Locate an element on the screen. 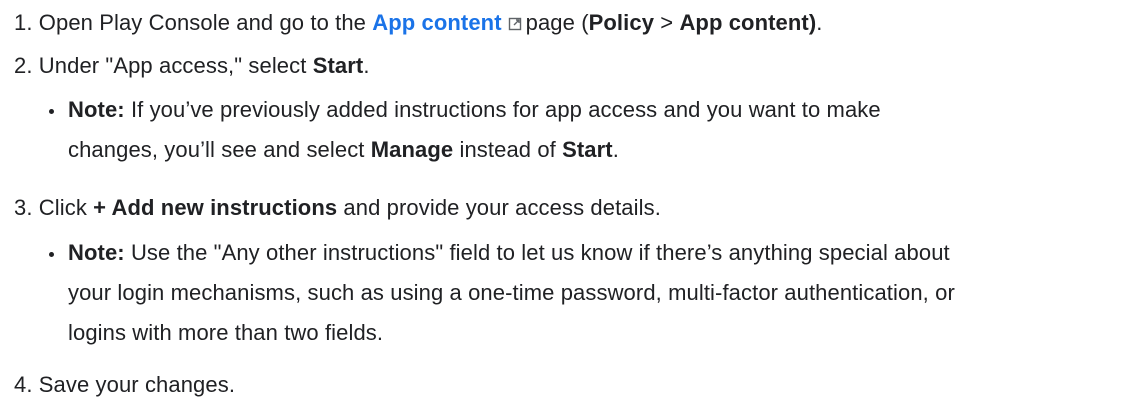 The image size is (1132, 400). manage-label: Manage is located at coordinates (412, 149).